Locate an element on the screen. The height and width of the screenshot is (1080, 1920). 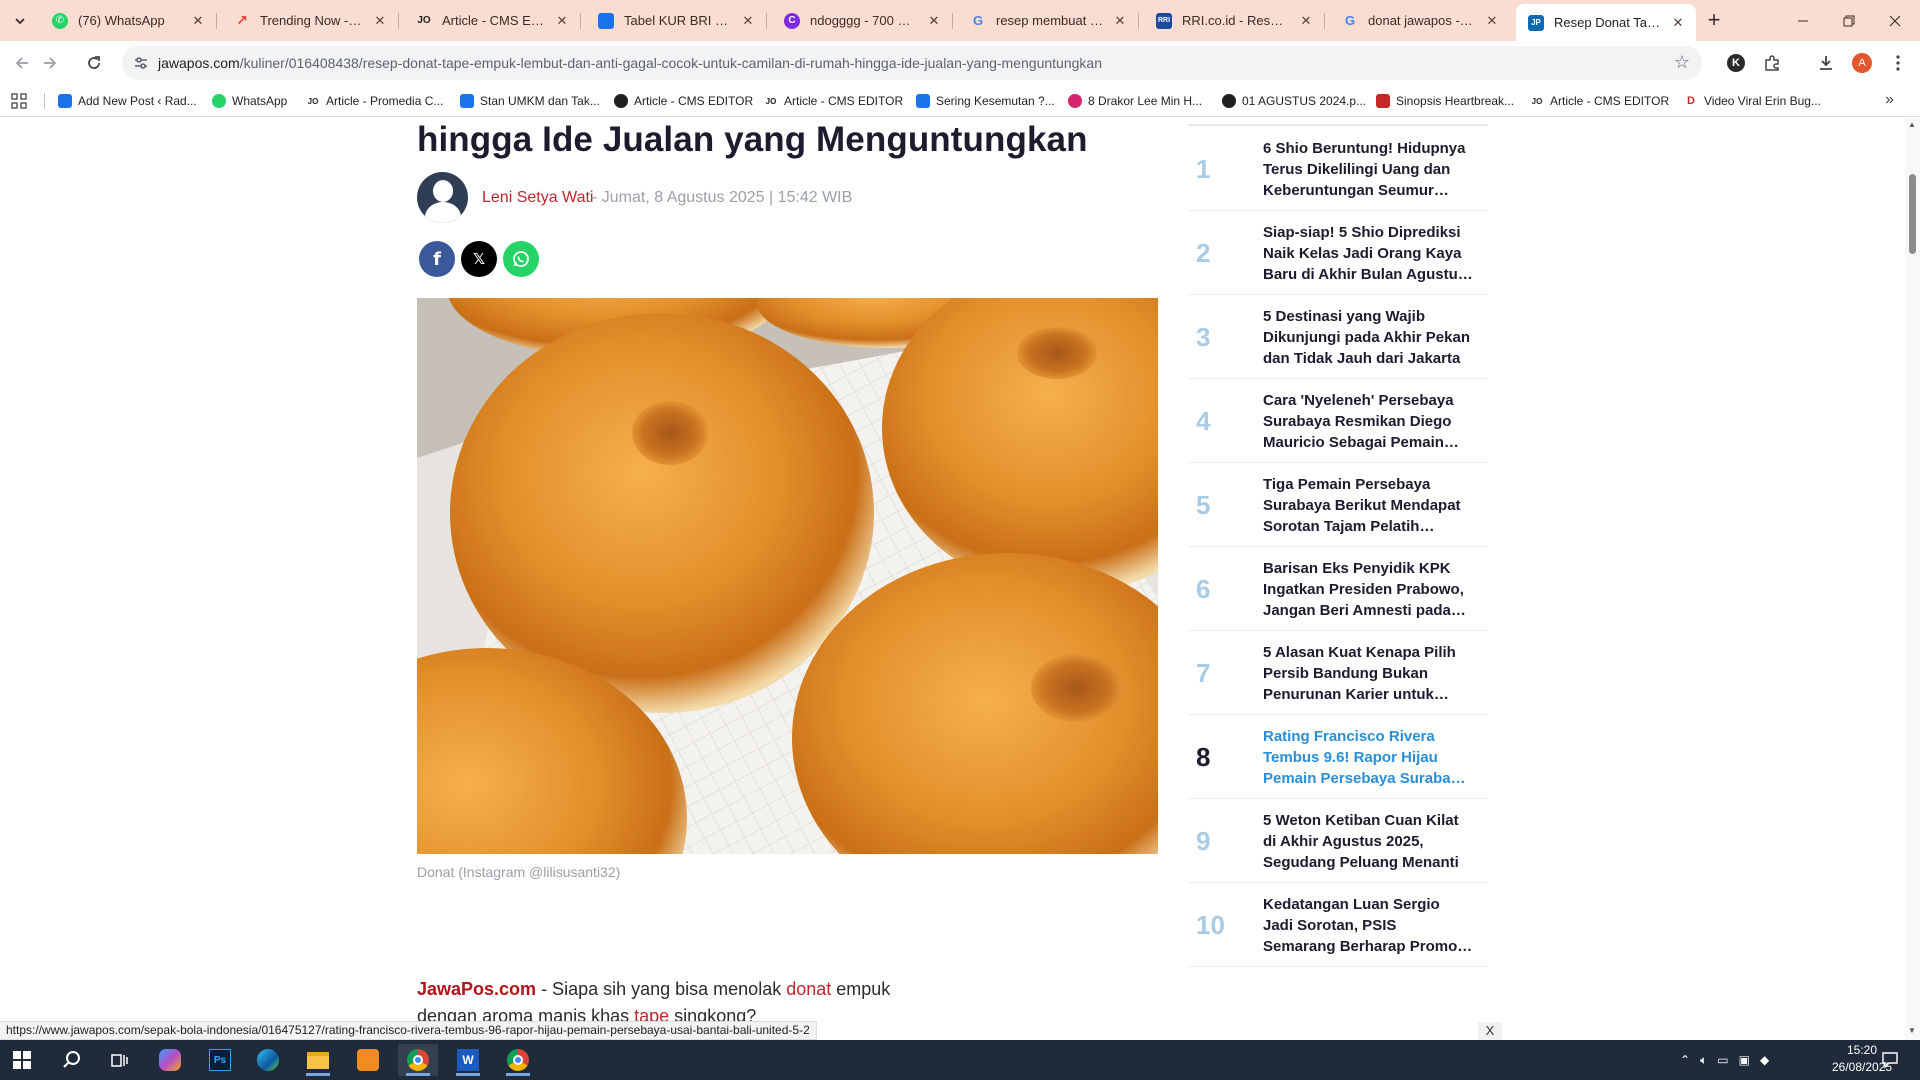
security-icon: ◆ is located at coordinates (1764, 1060).